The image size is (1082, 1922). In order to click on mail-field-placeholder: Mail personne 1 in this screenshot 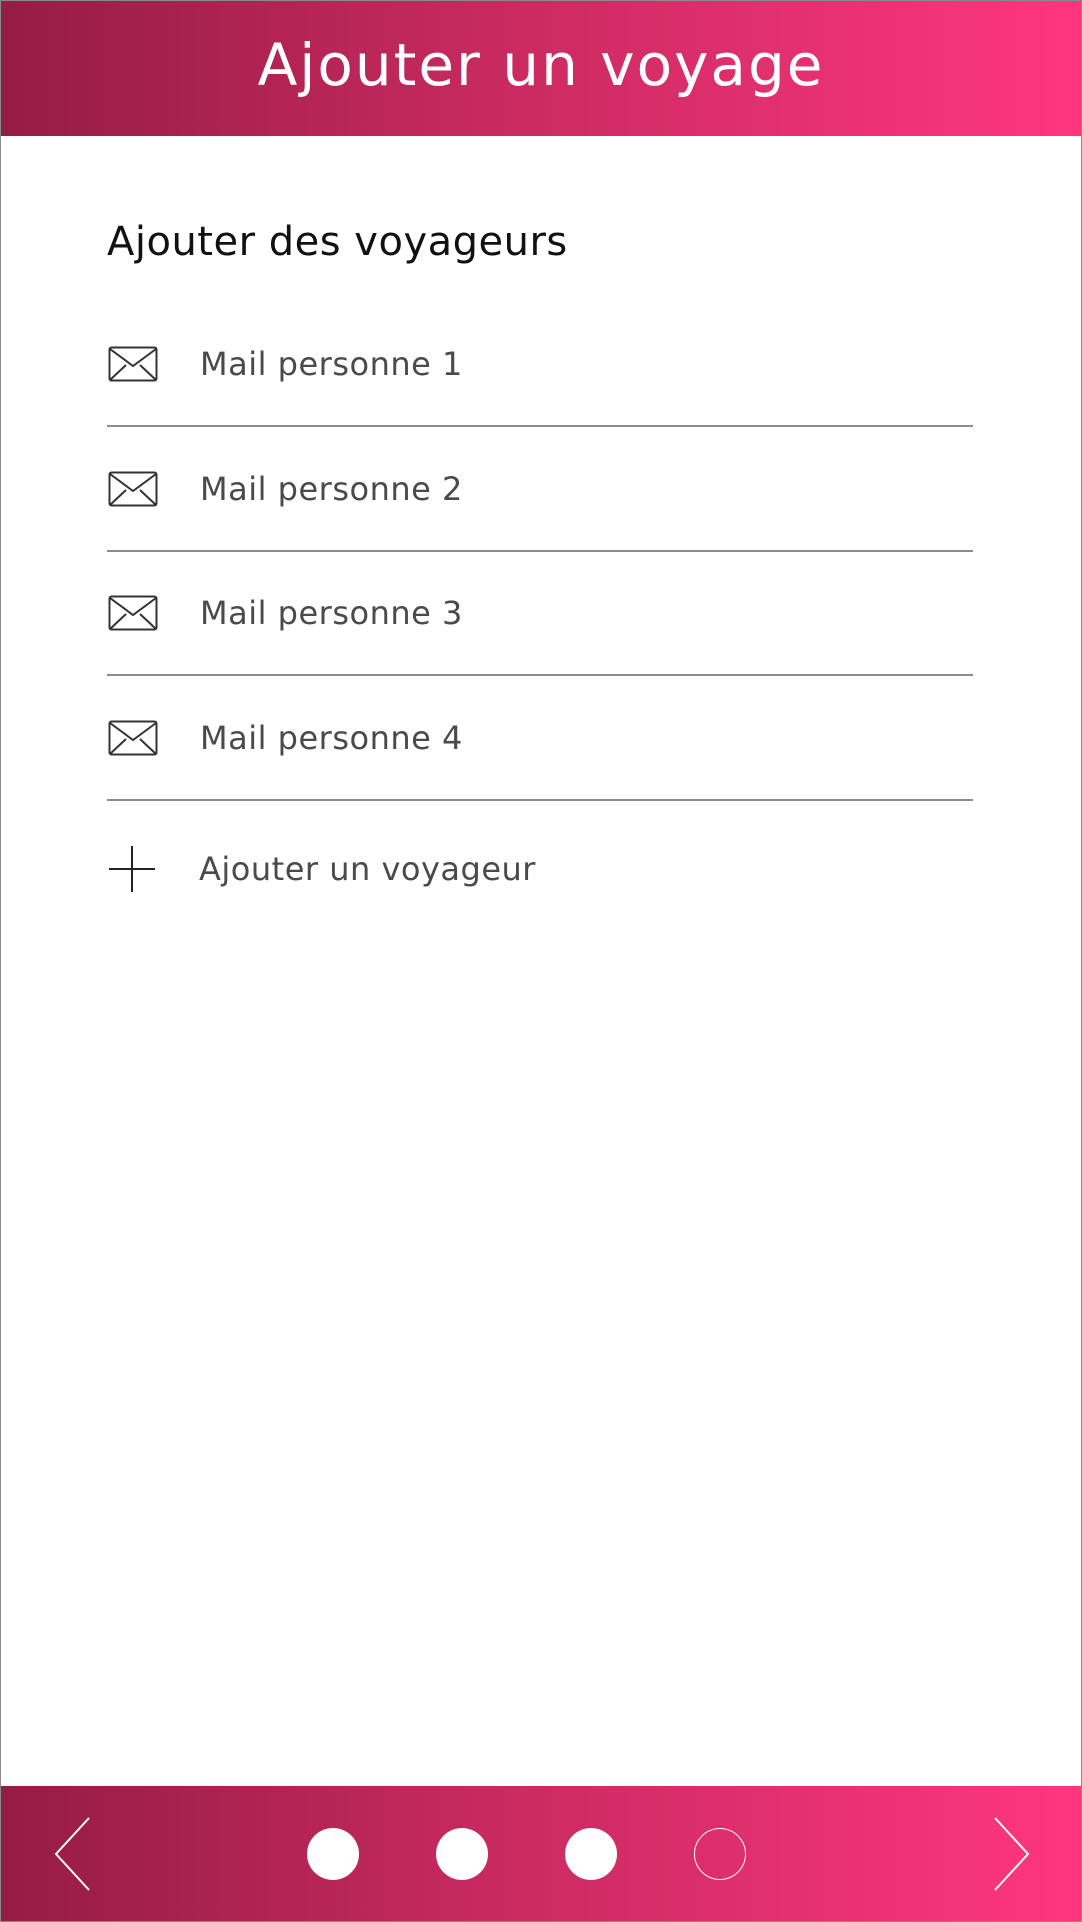, I will do `click(331, 364)`.